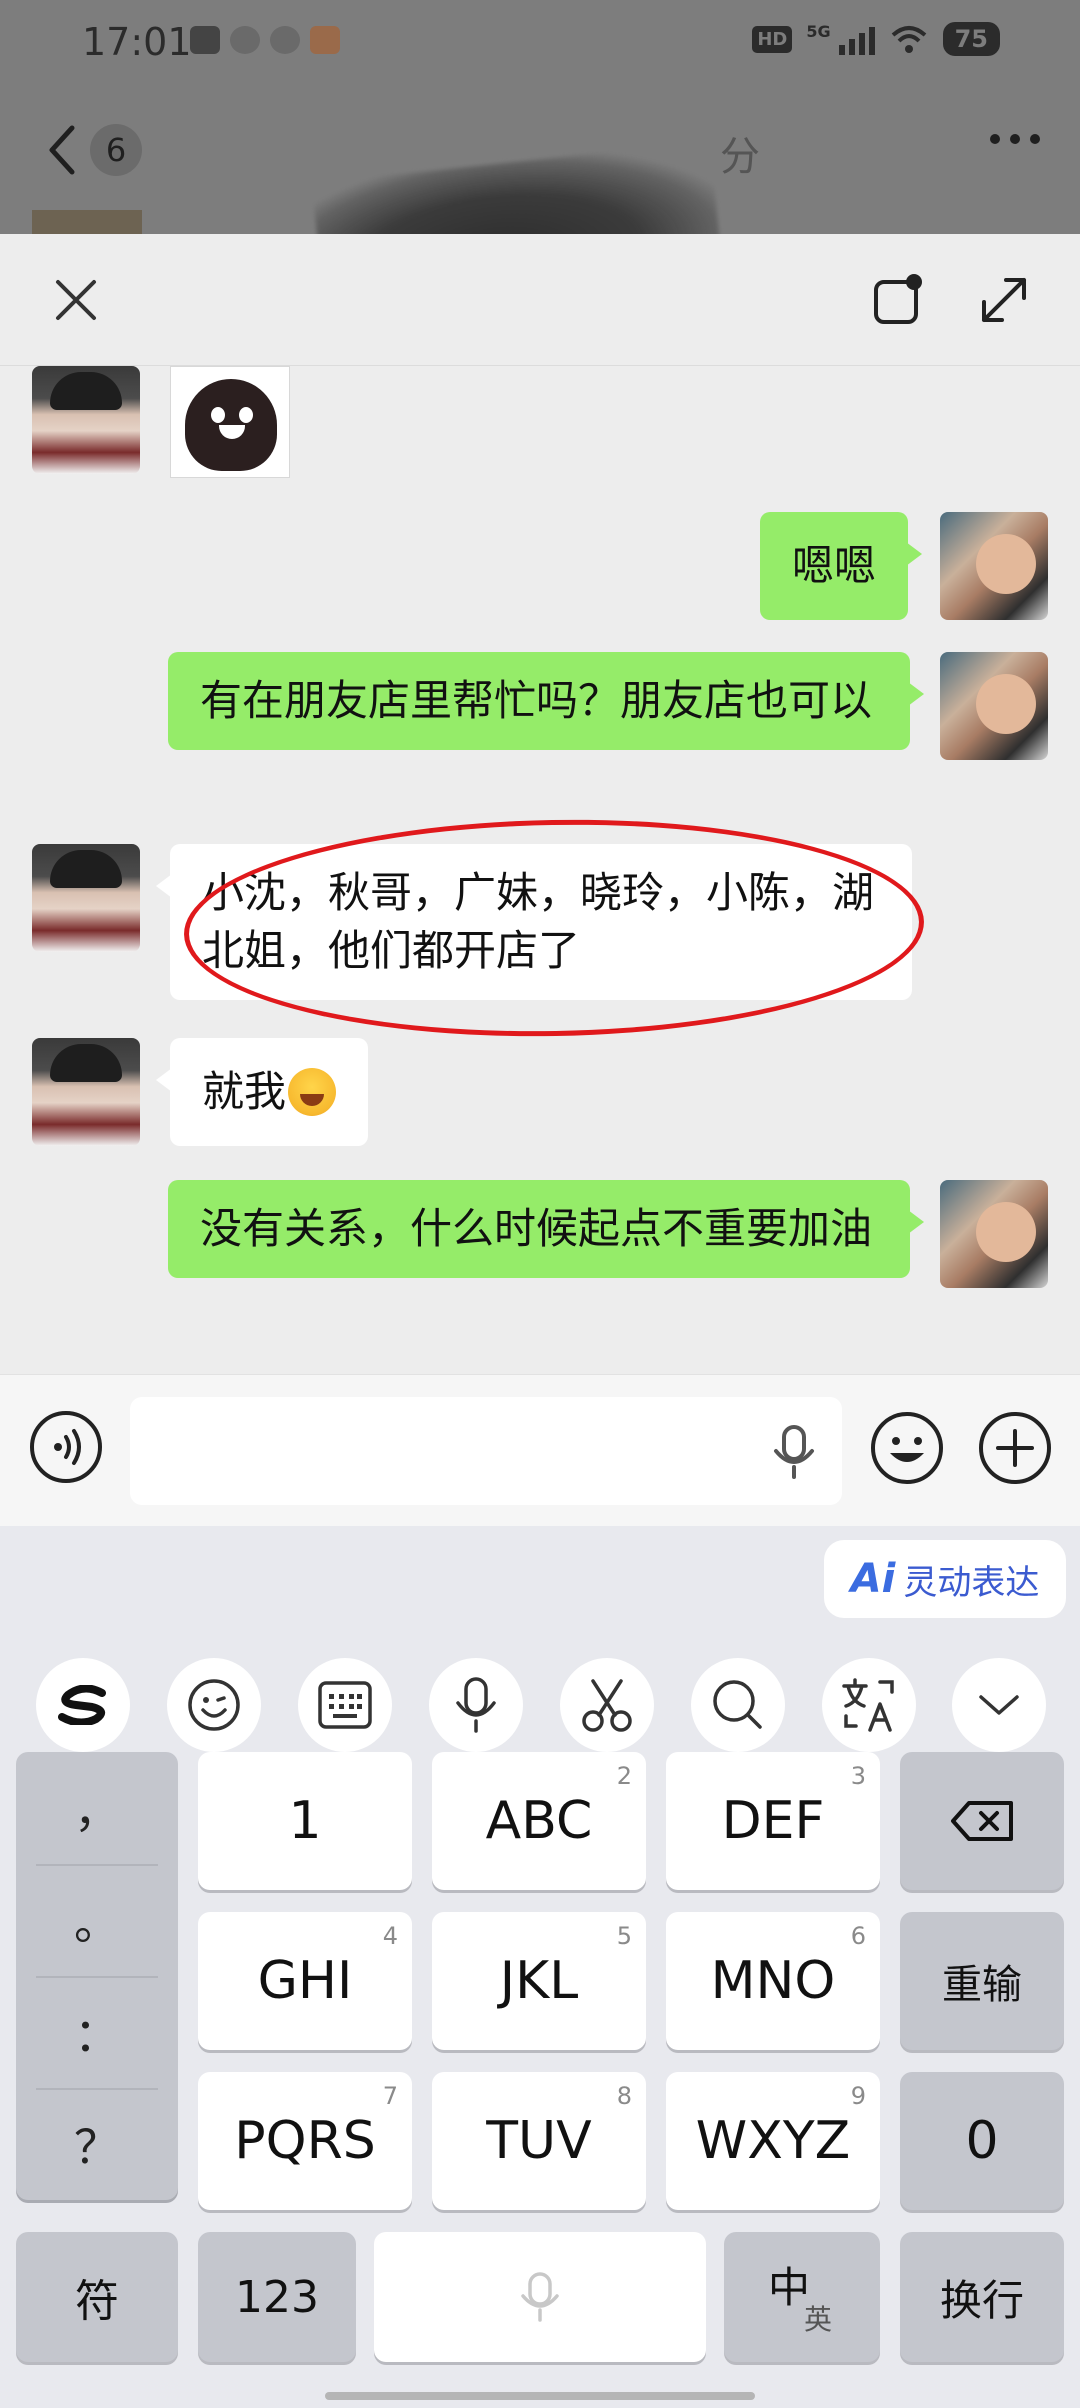 The image size is (1080, 2408). I want to click on key-1: 1, so click(305, 1821).